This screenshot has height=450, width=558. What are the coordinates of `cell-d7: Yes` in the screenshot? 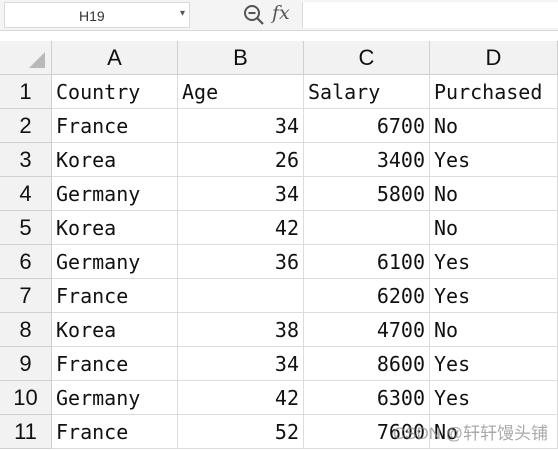 It's located at (494, 296).